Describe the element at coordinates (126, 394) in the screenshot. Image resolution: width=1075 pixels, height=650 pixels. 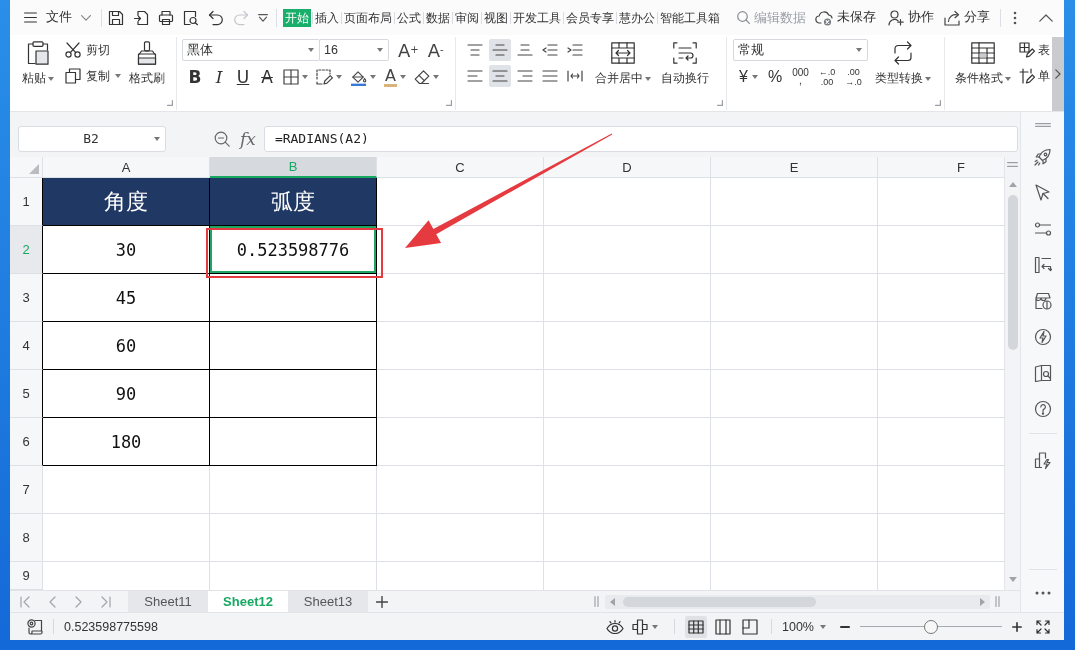
I see `table-cell: 90` at that location.